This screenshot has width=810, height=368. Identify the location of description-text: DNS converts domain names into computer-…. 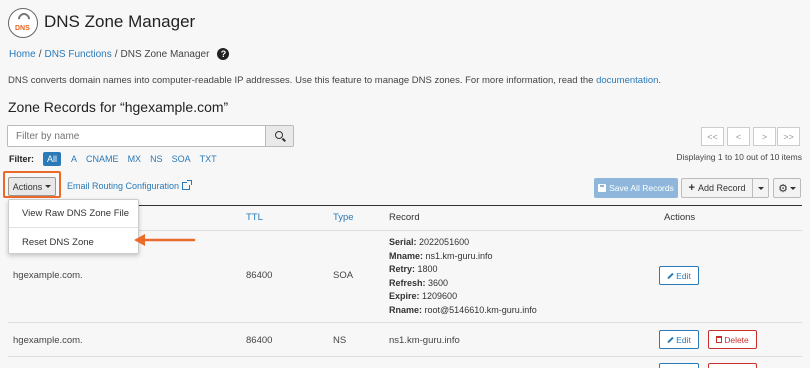
(302, 80).